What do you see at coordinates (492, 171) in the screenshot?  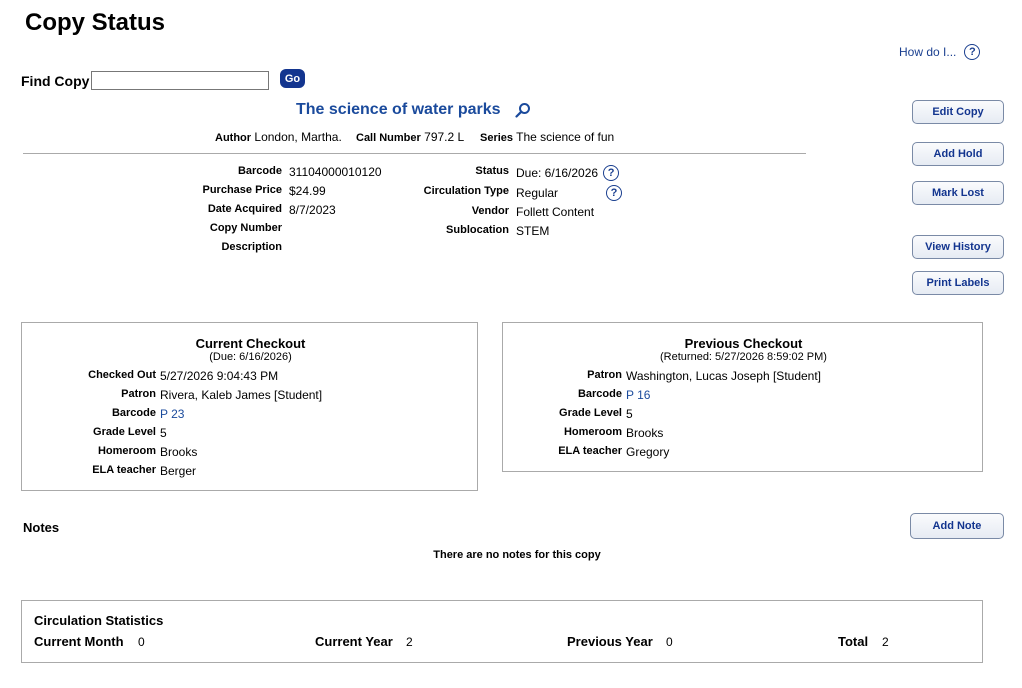 I see `status-label: Status` at bounding box center [492, 171].